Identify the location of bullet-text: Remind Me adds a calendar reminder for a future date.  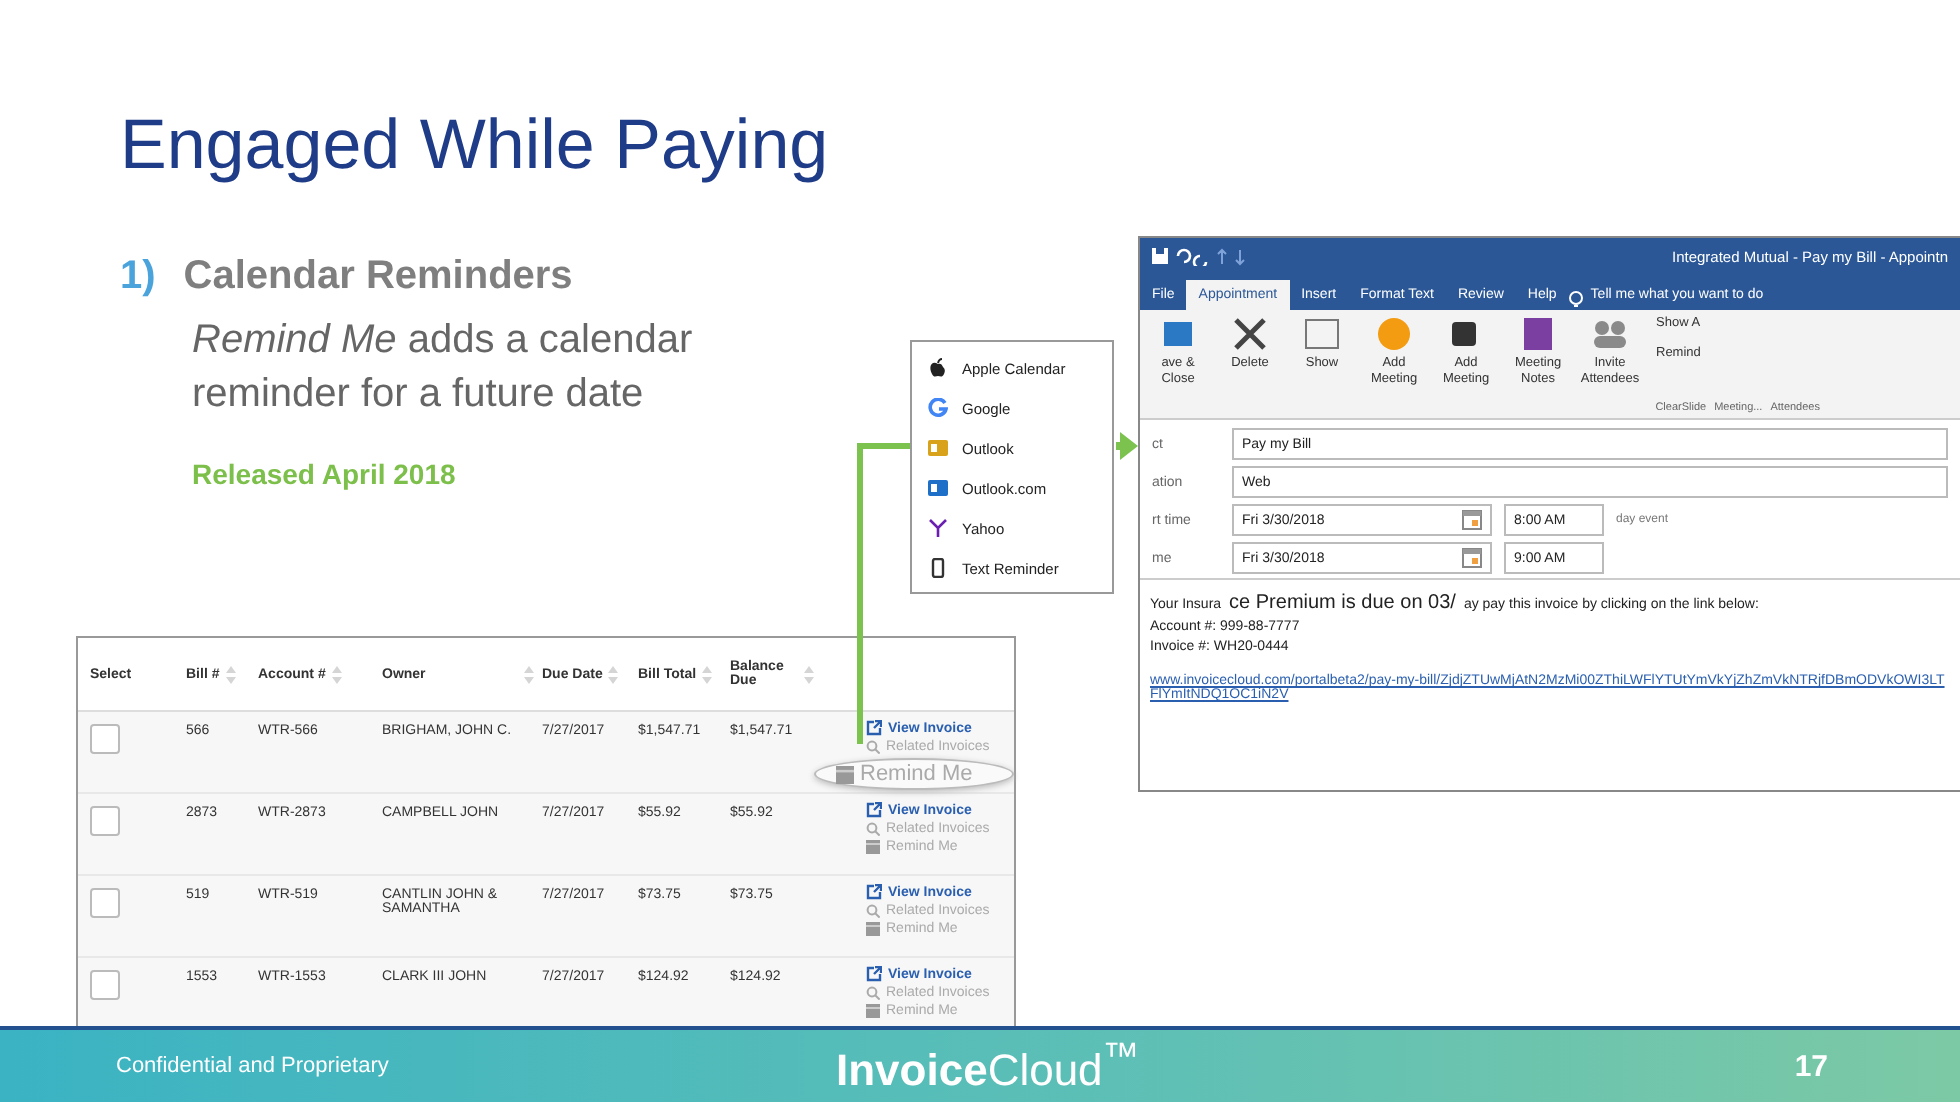
(443, 368).